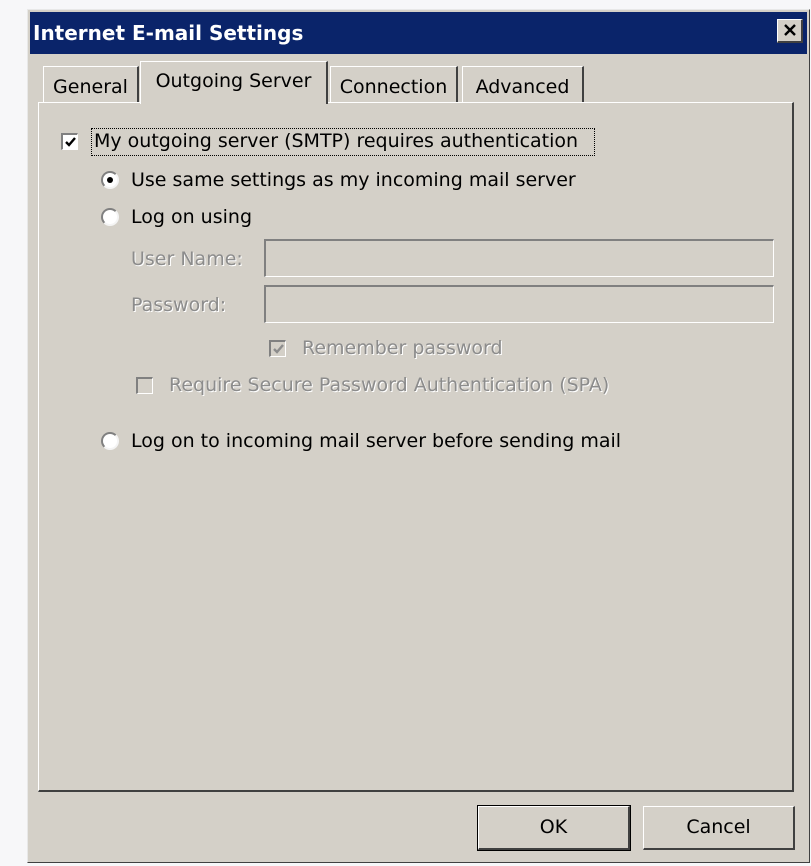  What do you see at coordinates (343, 142) in the screenshot?
I see `focus-rectangle` at bounding box center [343, 142].